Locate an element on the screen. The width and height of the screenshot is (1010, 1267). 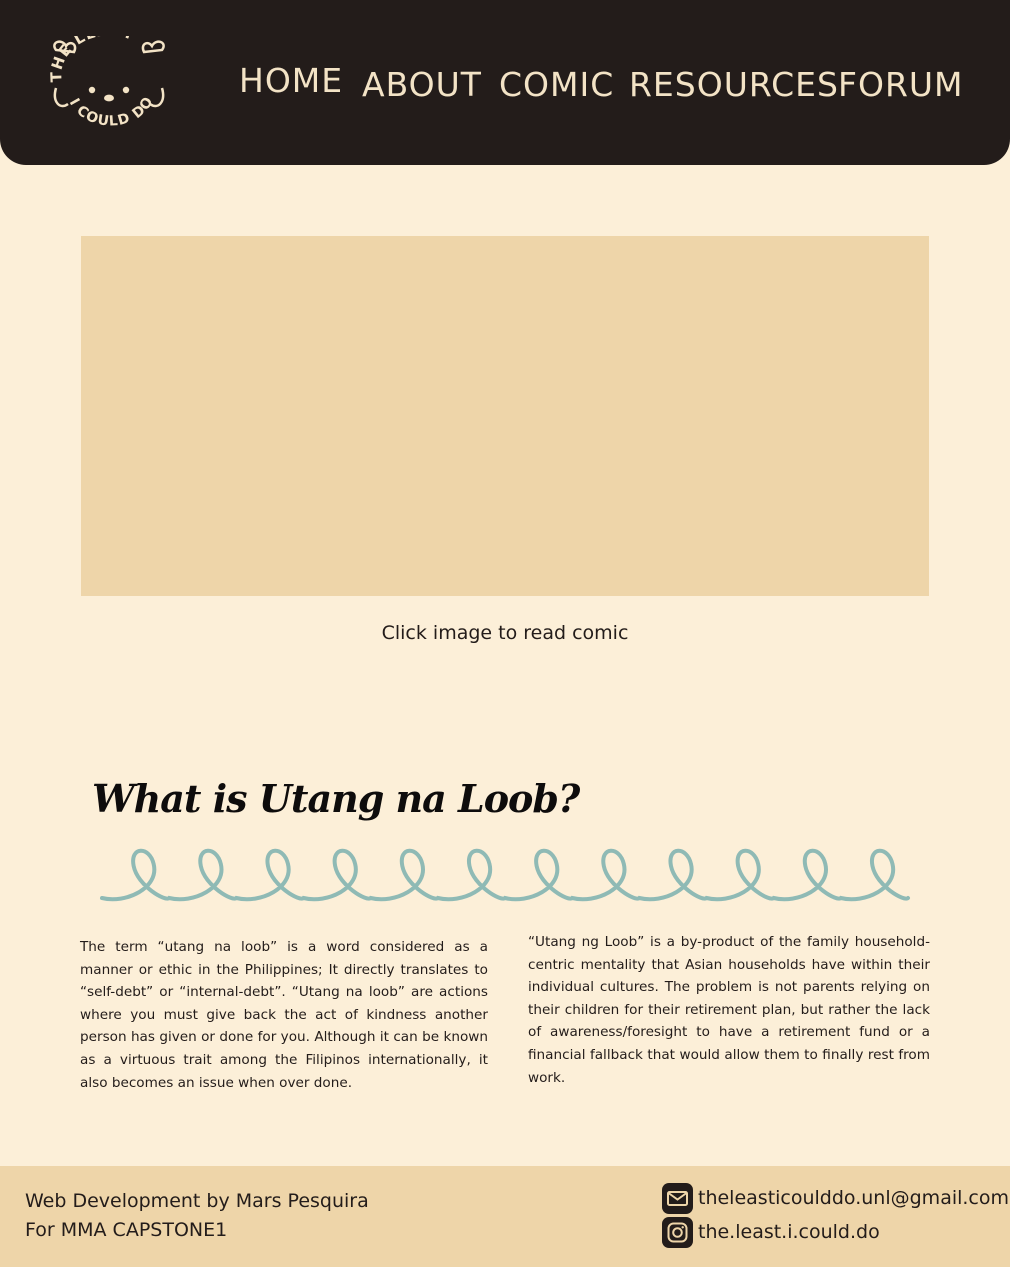
email-link: theleasticoulddo.unl@gmail.com is located at coordinates (835, 1198).